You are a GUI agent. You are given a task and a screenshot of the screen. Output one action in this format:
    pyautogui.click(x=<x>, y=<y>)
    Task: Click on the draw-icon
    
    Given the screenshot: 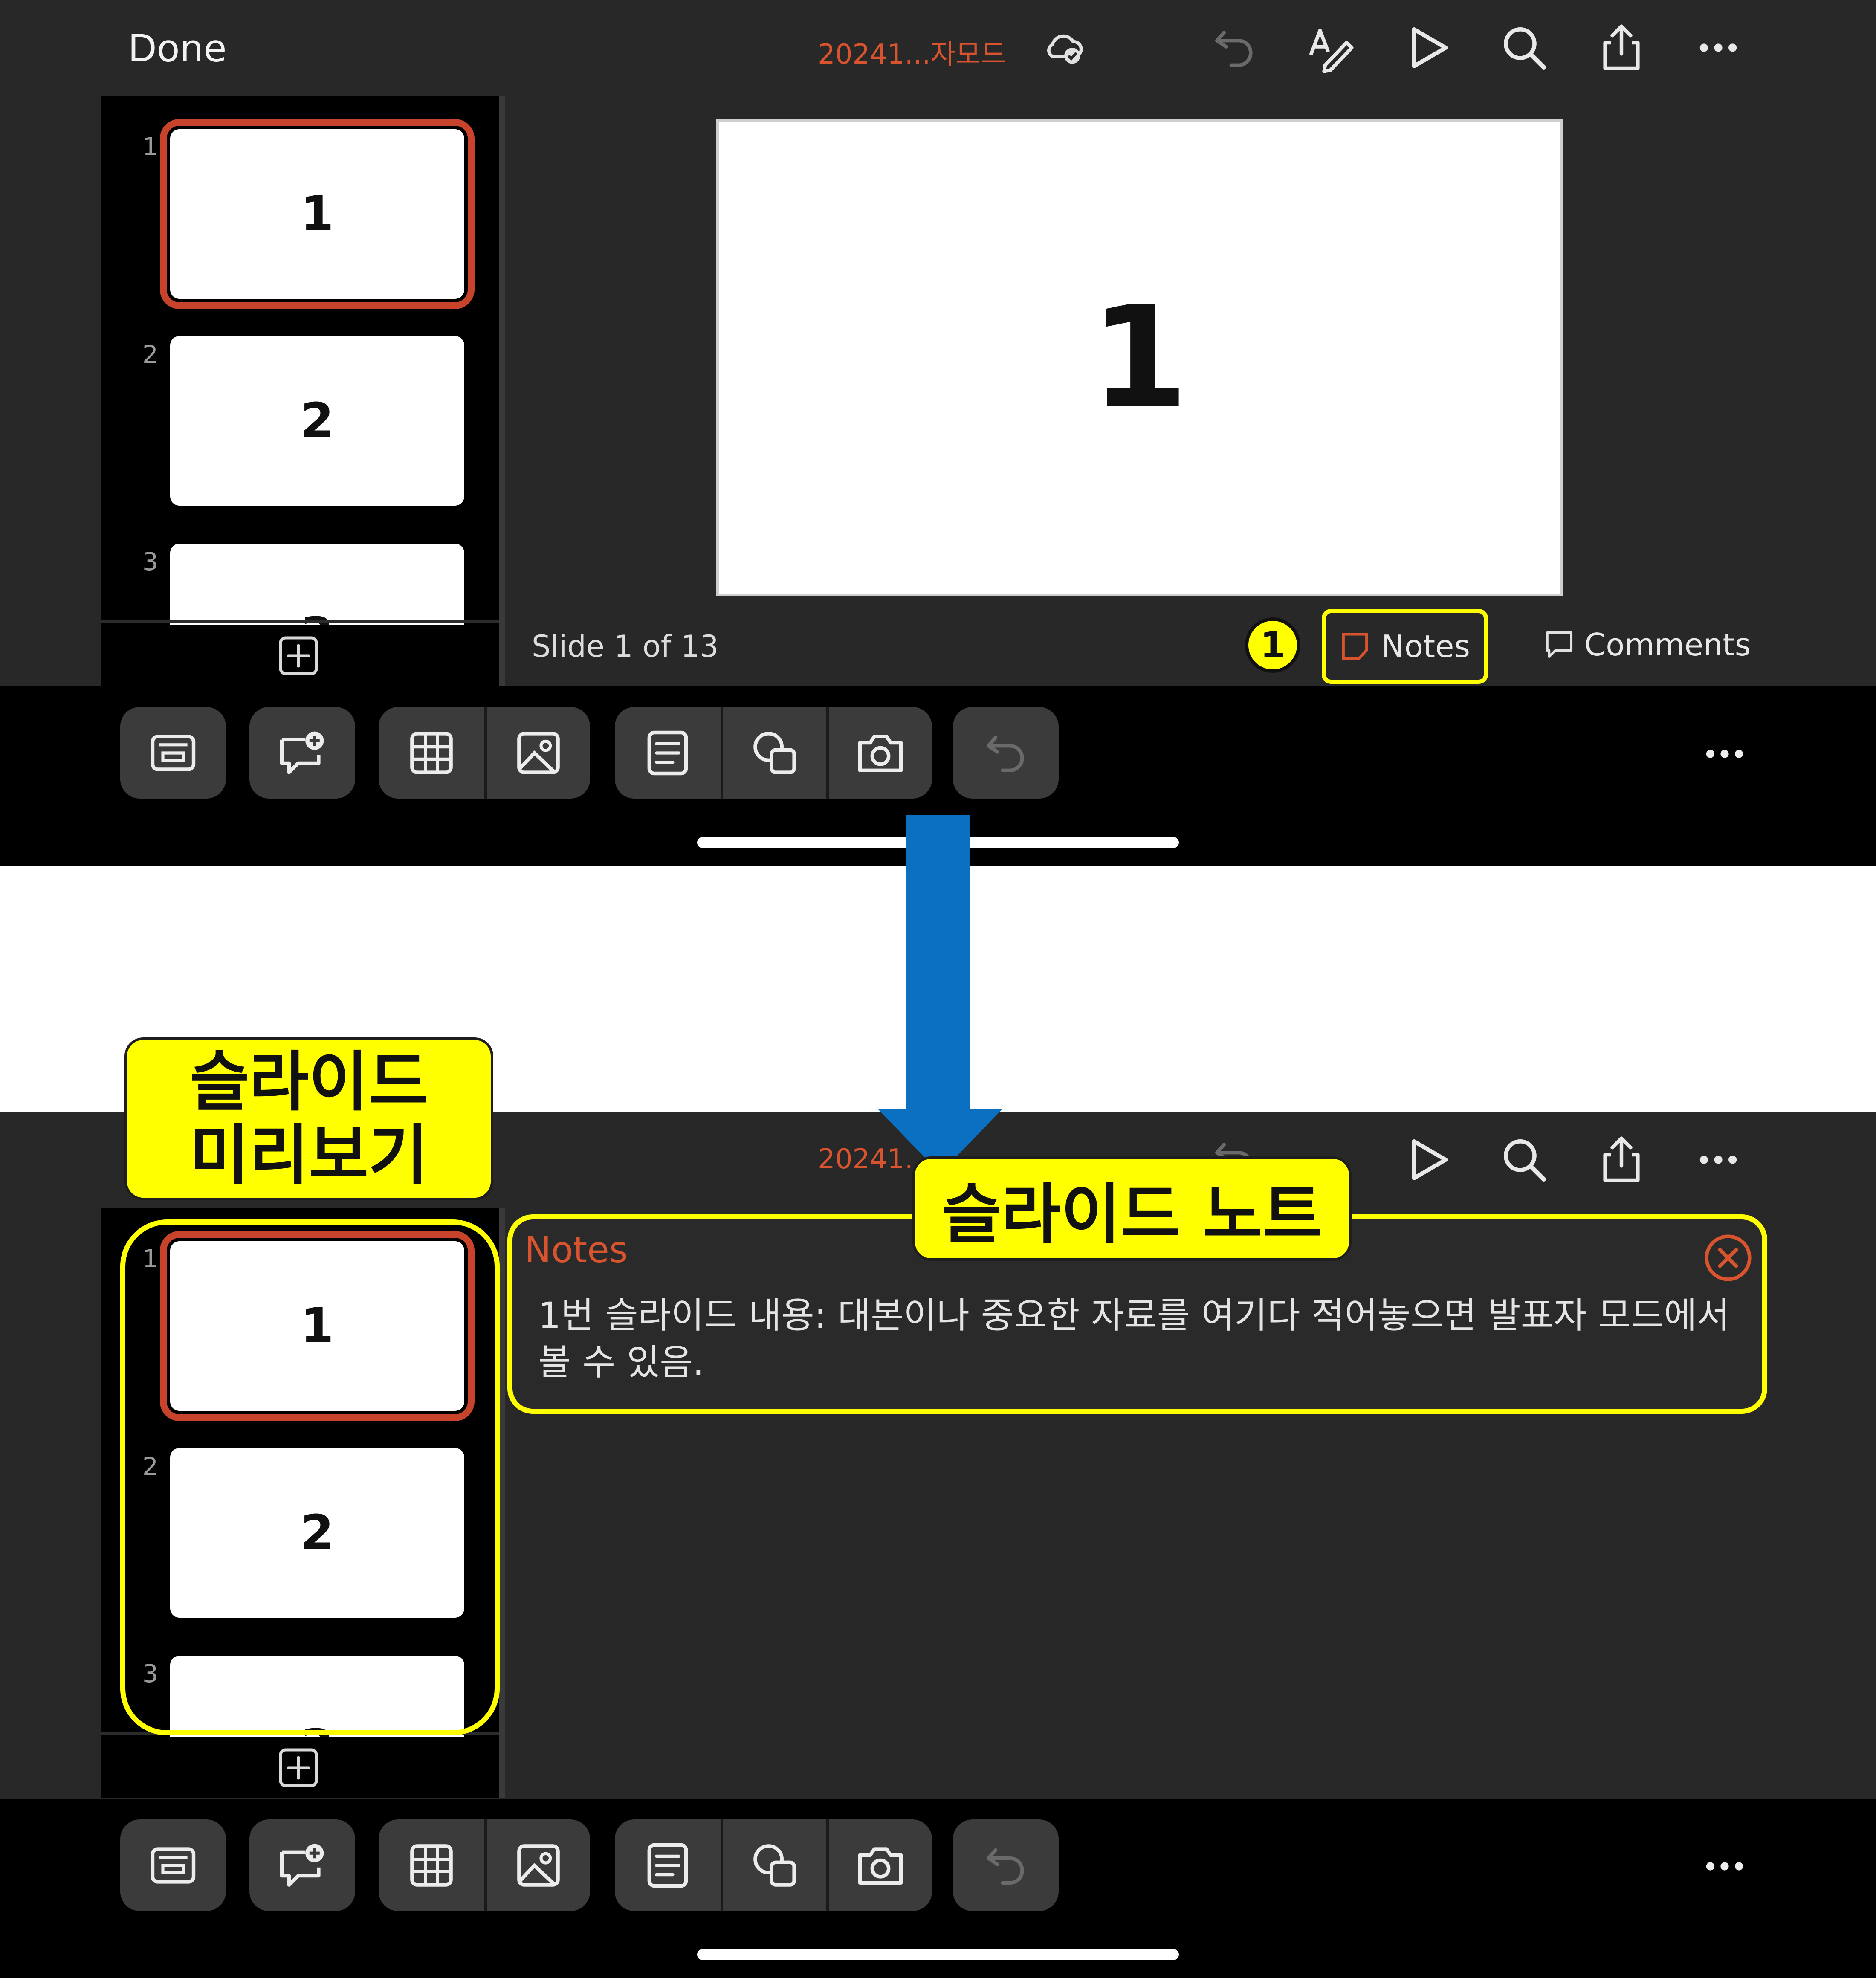 What is the action you would take?
    pyautogui.click(x=1331, y=47)
    